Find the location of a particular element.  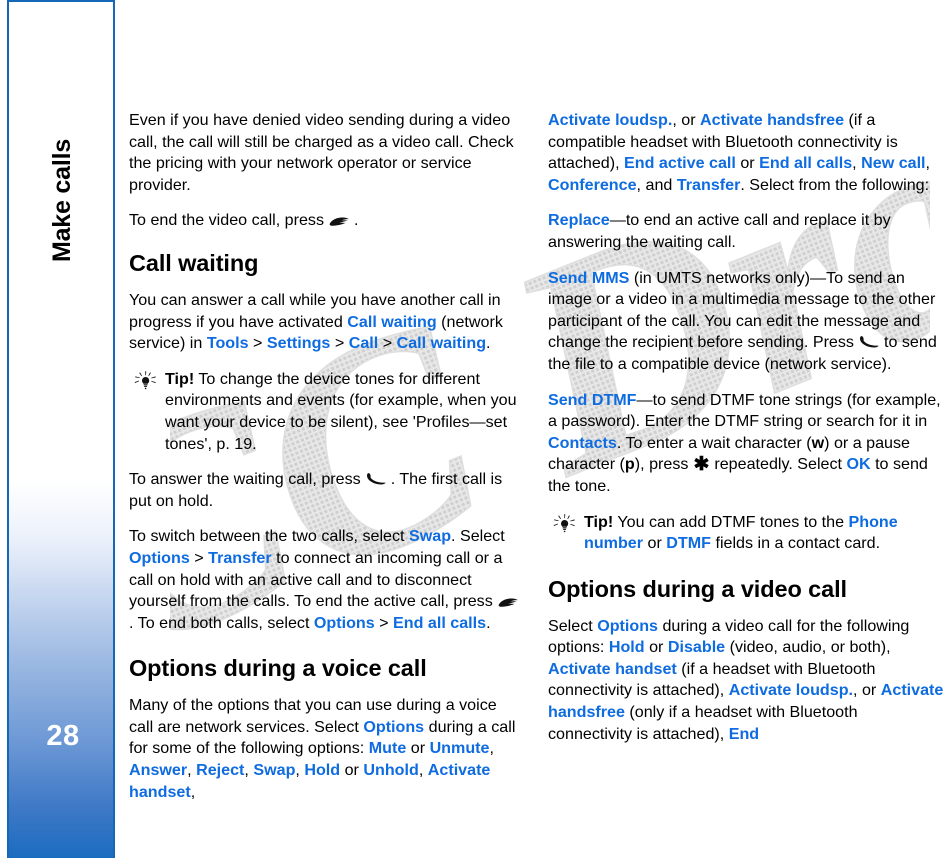

paragraph-text: . Select from the following: is located at coordinates (835, 184).